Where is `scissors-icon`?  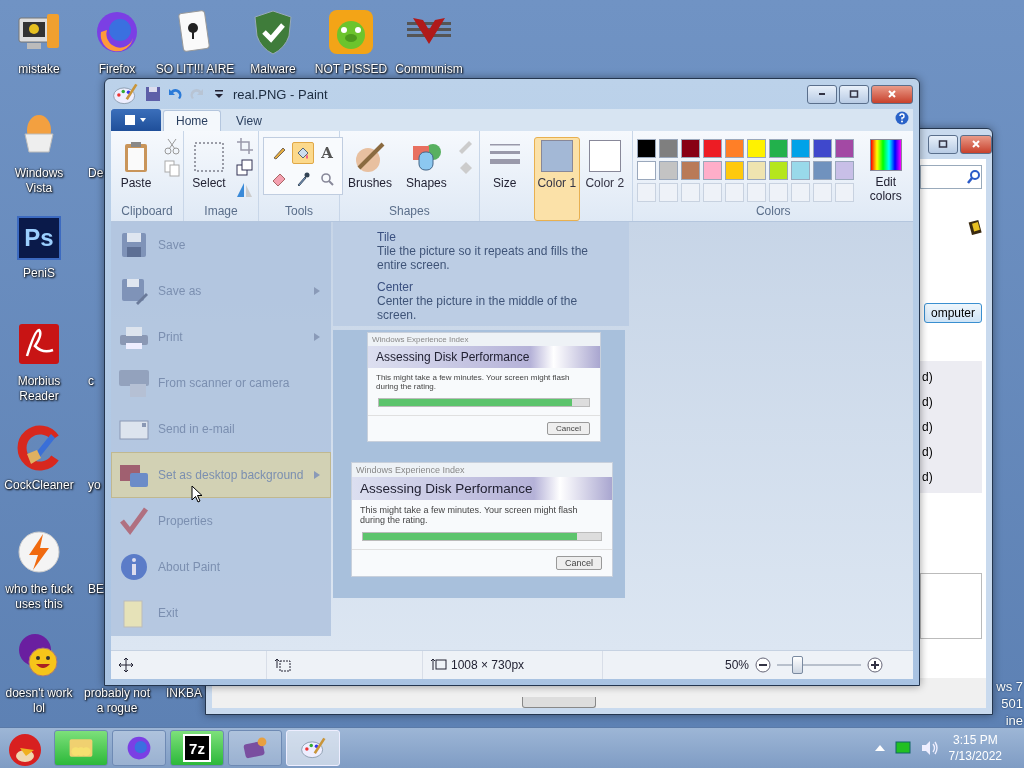 scissors-icon is located at coordinates (172, 146).